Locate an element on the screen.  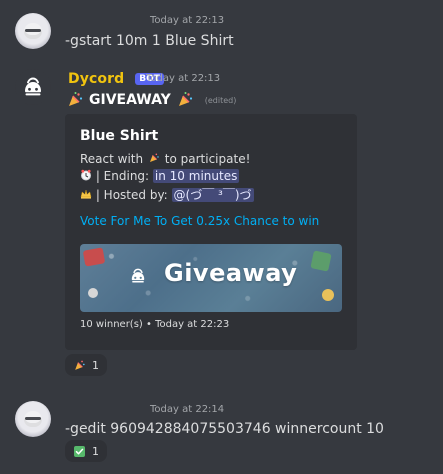
reaction-party-popper: 1 is located at coordinates (86, 365).